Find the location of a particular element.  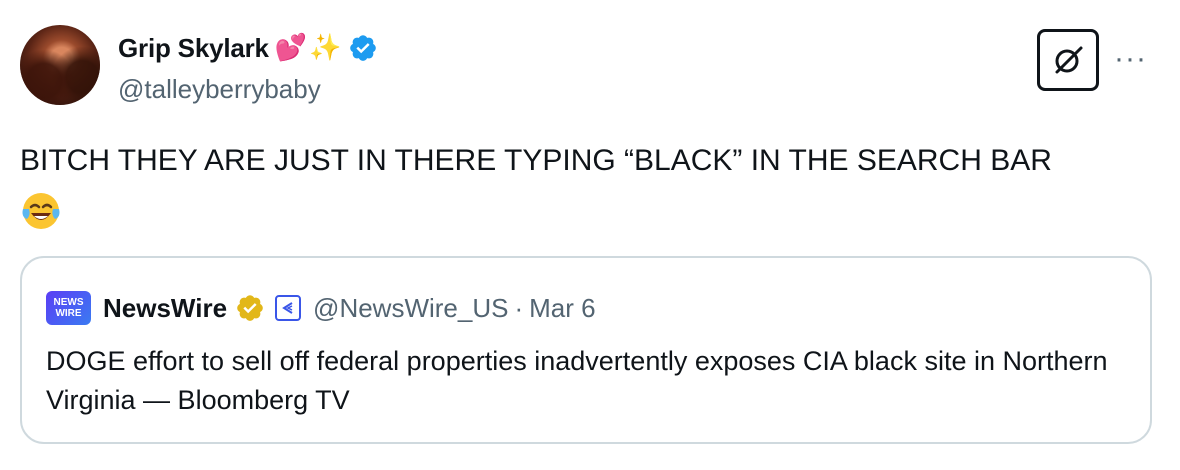

newswire-avatar: NEWS WIRE is located at coordinates (68, 308).